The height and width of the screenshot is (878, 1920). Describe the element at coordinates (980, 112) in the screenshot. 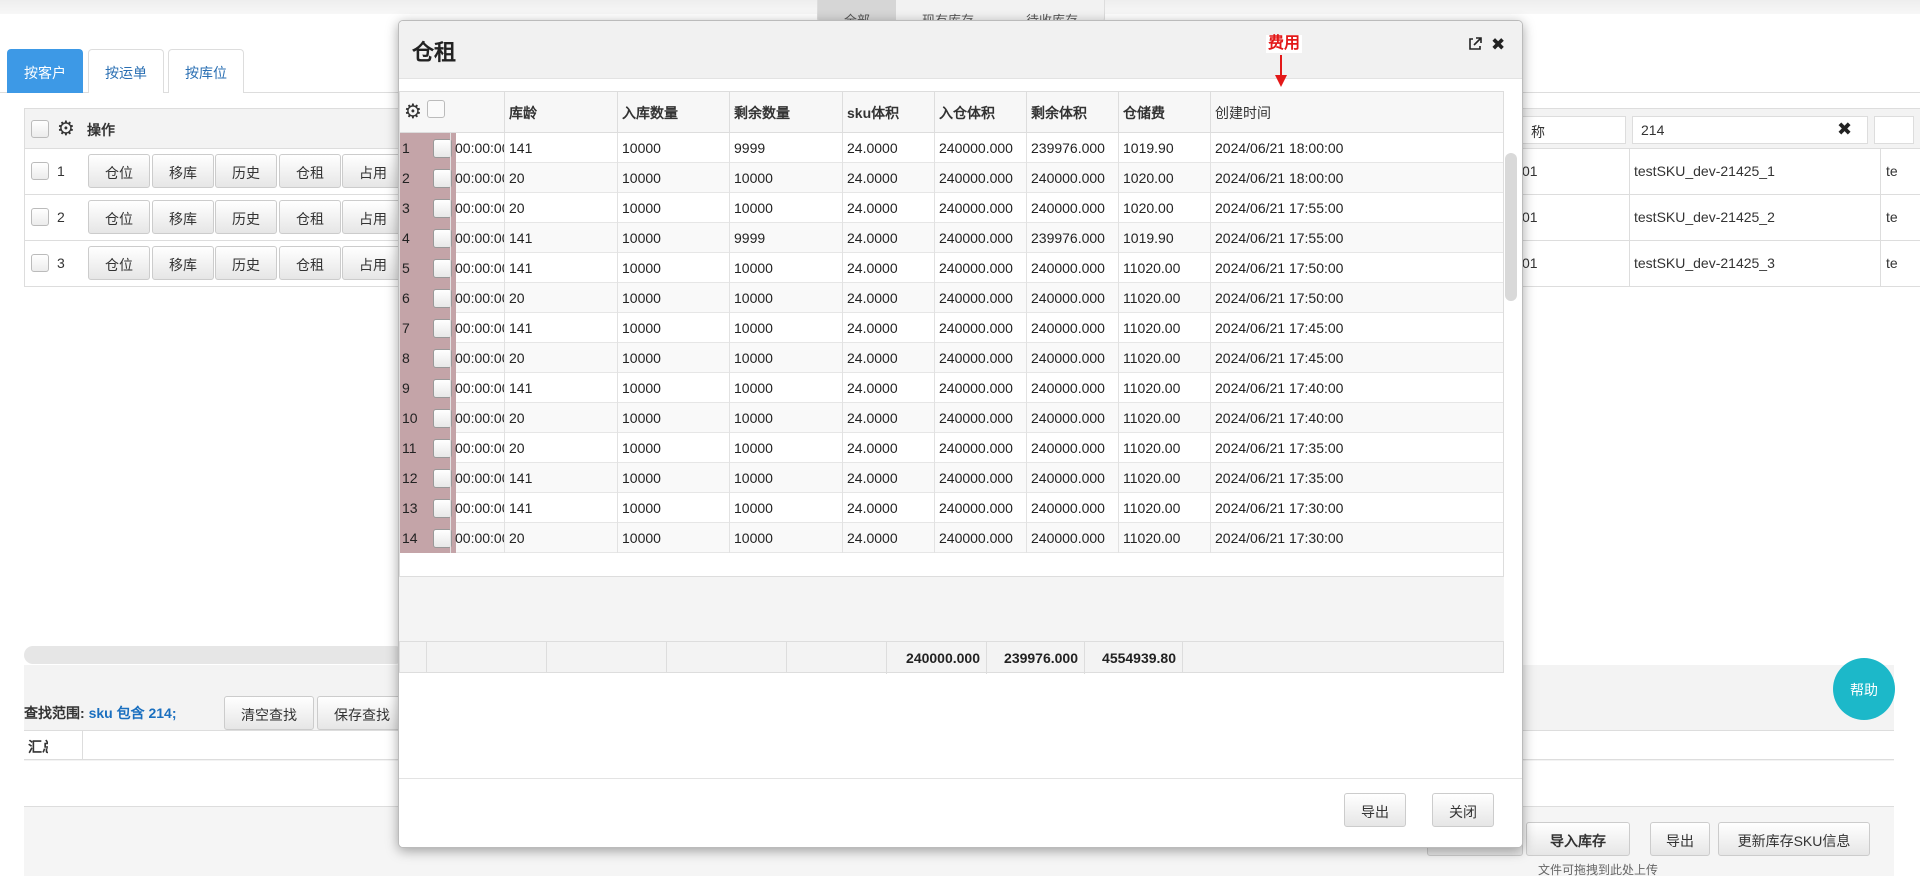

I see `col-header-in-volume: 入仓体积` at that location.